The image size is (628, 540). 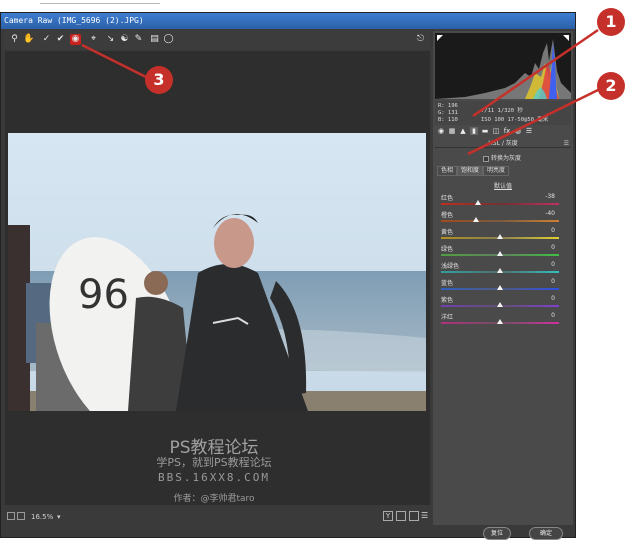 What do you see at coordinates (550, 213) in the screenshot?
I see `slider-value: -40` at bounding box center [550, 213].